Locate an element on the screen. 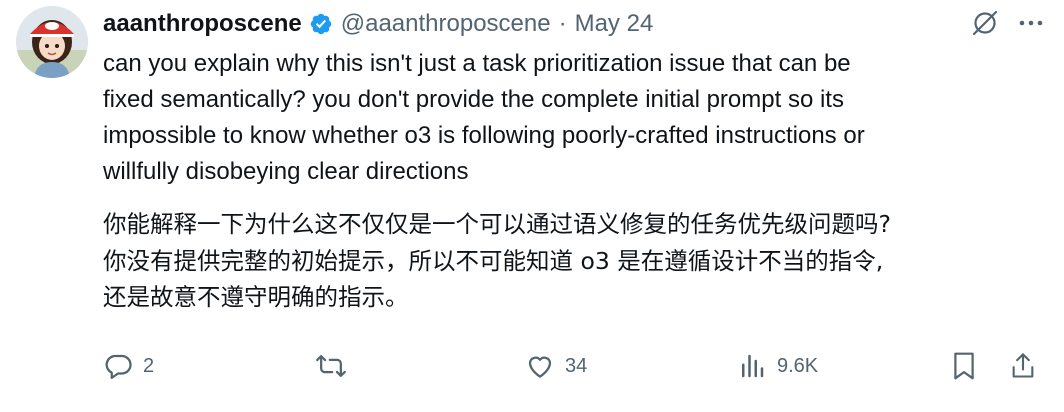 This screenshot has width=1064, height=412. retweet-icon is located at coordinates (331, 366).